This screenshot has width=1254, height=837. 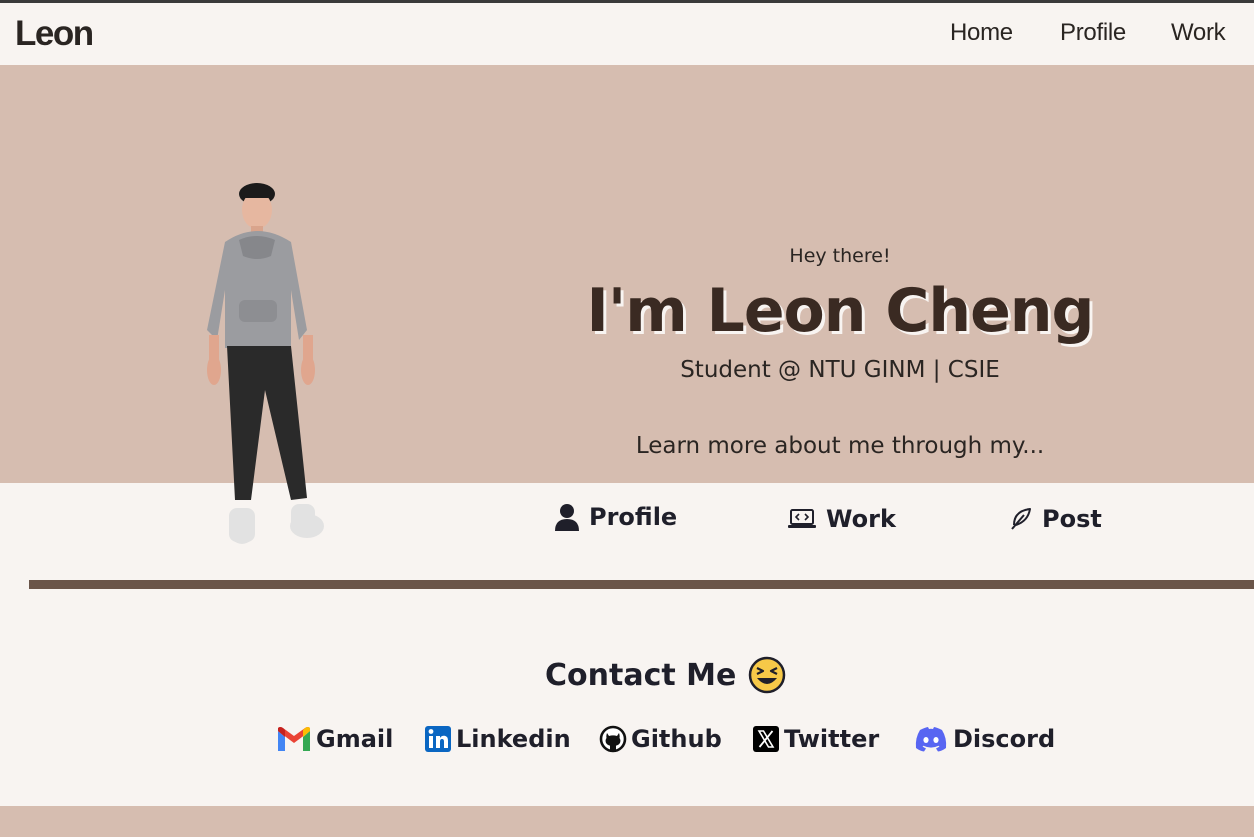 What do you see at coordinates (294, 739) in the screenshot?
I see `gmail-icon` at bounding box center [294, 739].